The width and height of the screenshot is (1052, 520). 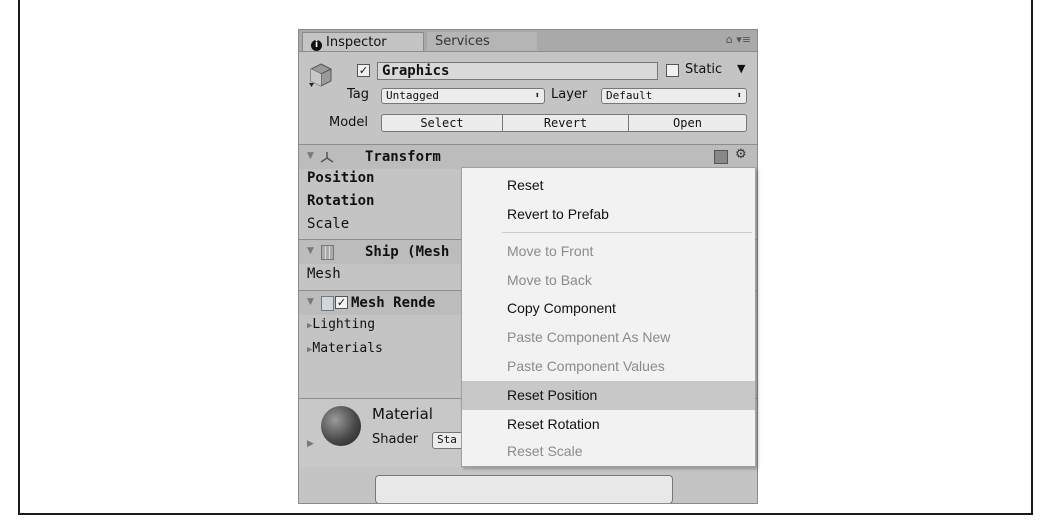 What do you see at coordinates (687, 123) in the screenshot?
I see `open-button: Open` at bounding box center [687, 123].